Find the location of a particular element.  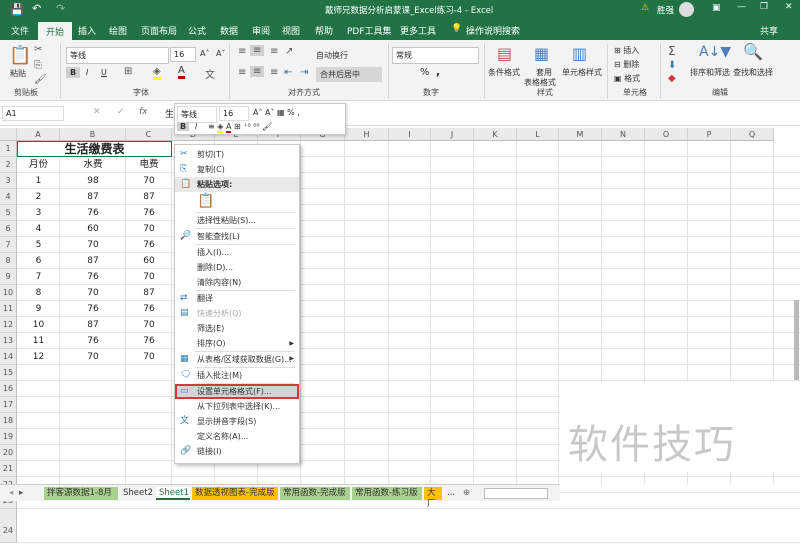

orientation-icon: ↗ is located at coordinates (289, 51).